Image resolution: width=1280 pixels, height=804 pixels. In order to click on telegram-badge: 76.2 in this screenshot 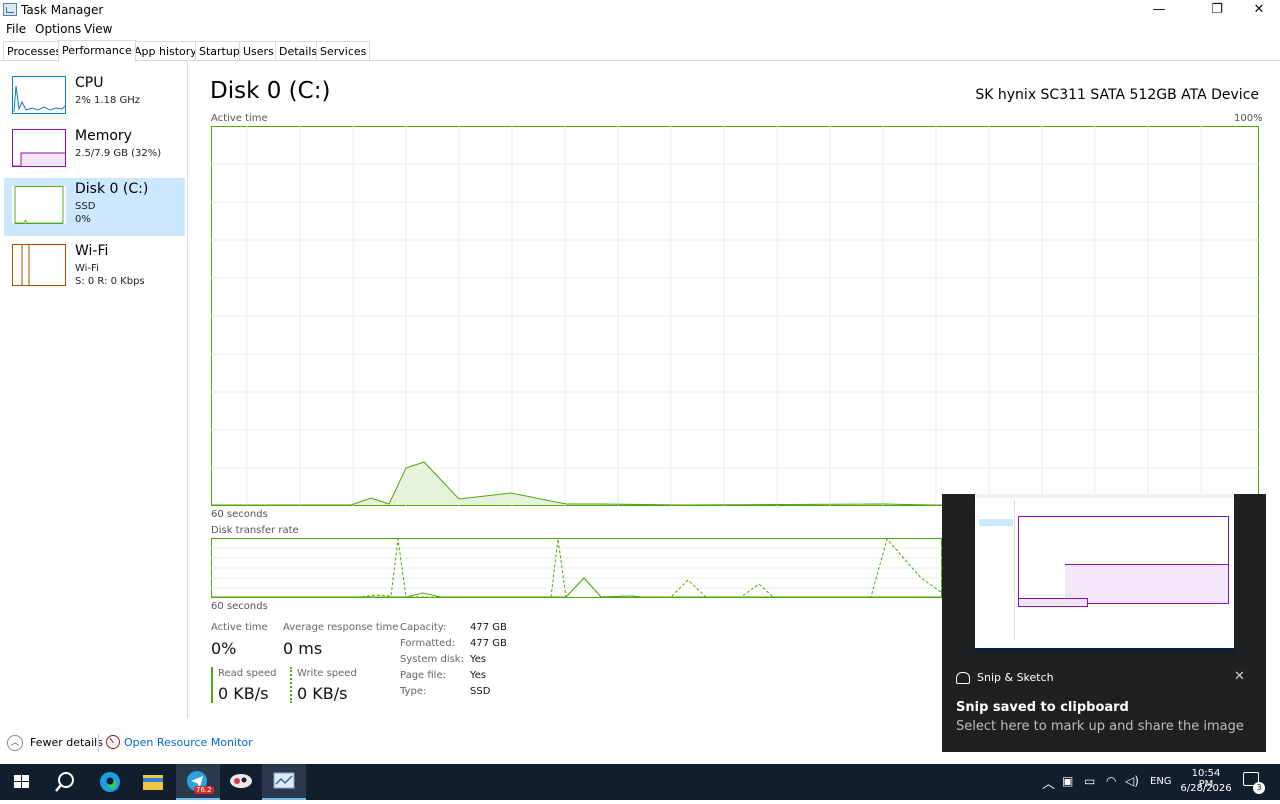, I will do `click(204, 790)`.